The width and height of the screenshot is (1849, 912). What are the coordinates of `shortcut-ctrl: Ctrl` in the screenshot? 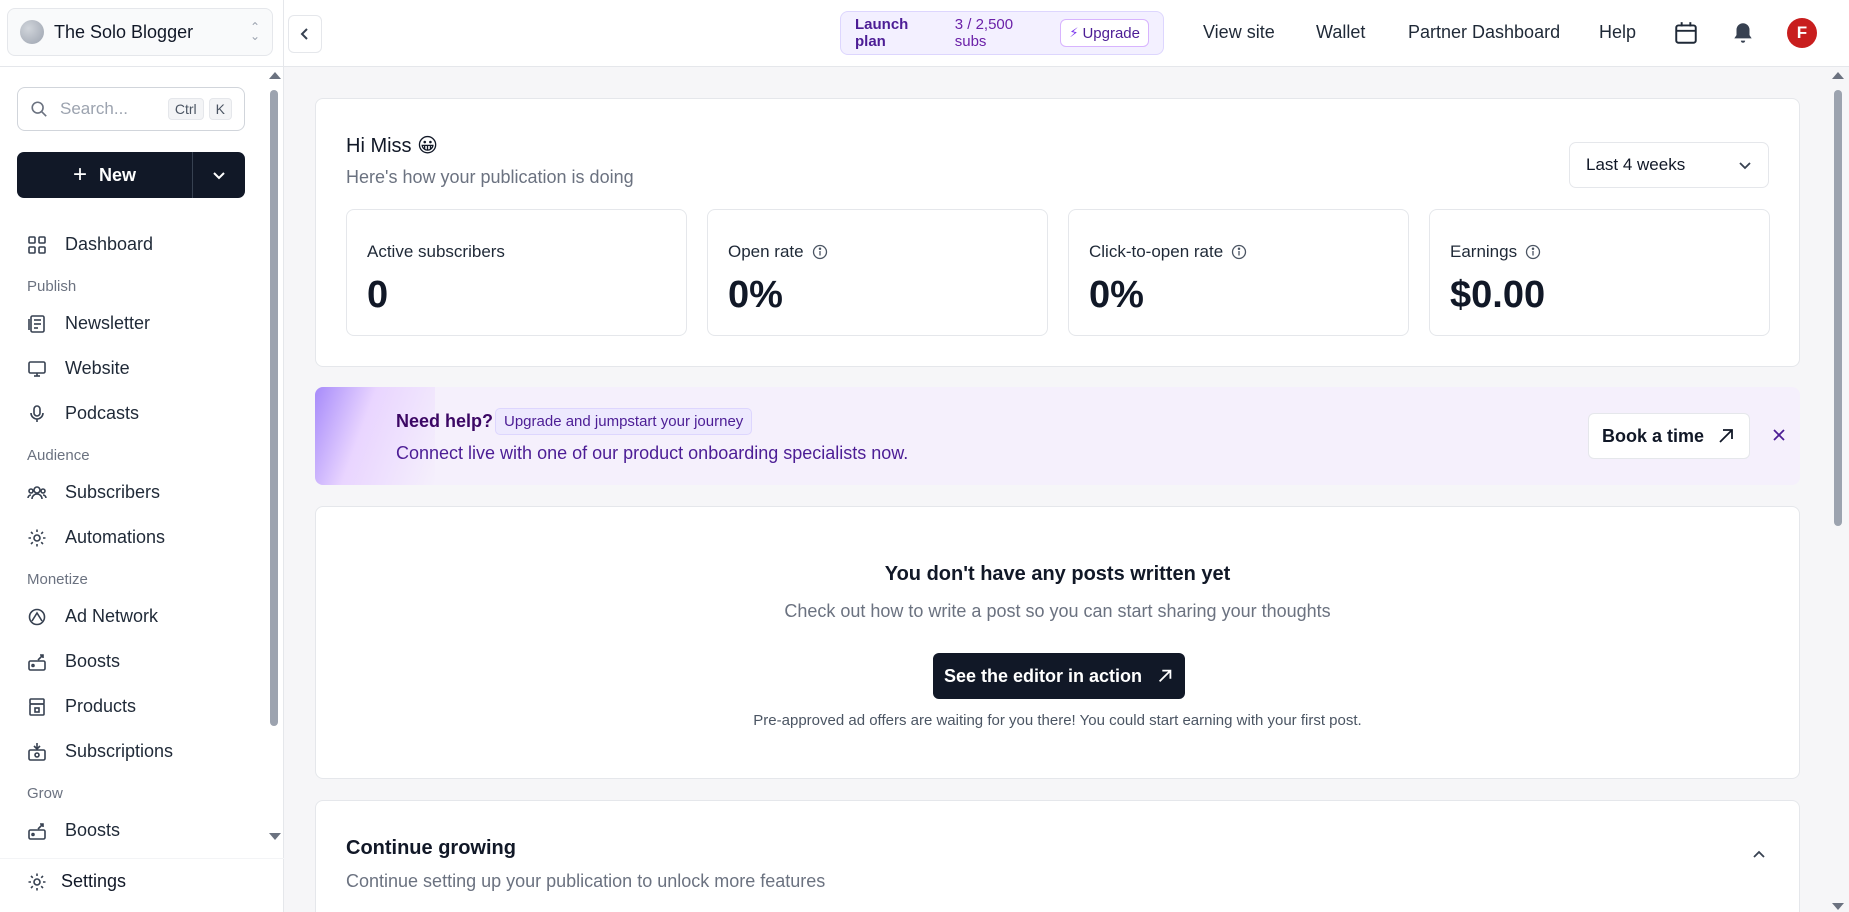 It's located at (185, 109).